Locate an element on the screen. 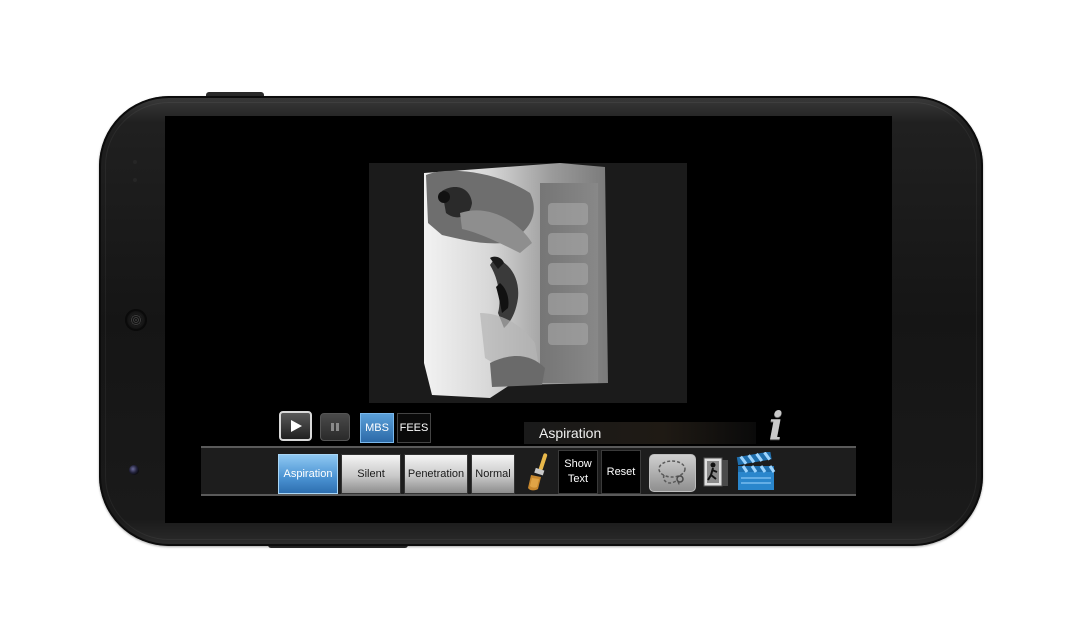 The image size is (1082, 640). xray-video is located at coordinates (515, 283).